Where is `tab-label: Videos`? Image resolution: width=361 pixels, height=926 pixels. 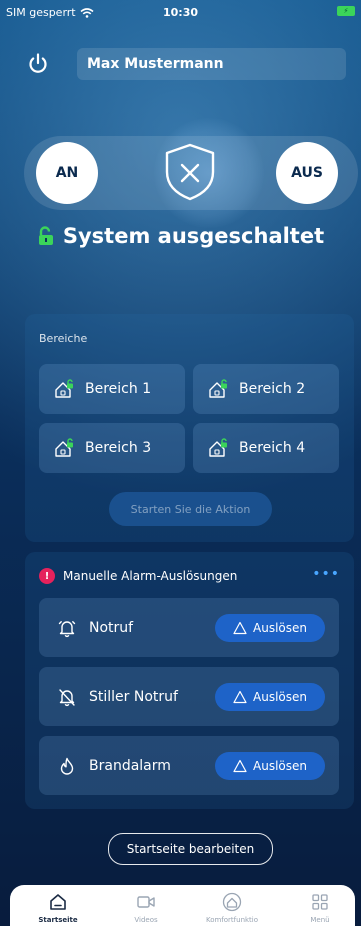 tab-label: Videos is located at coordinates (146, 920).